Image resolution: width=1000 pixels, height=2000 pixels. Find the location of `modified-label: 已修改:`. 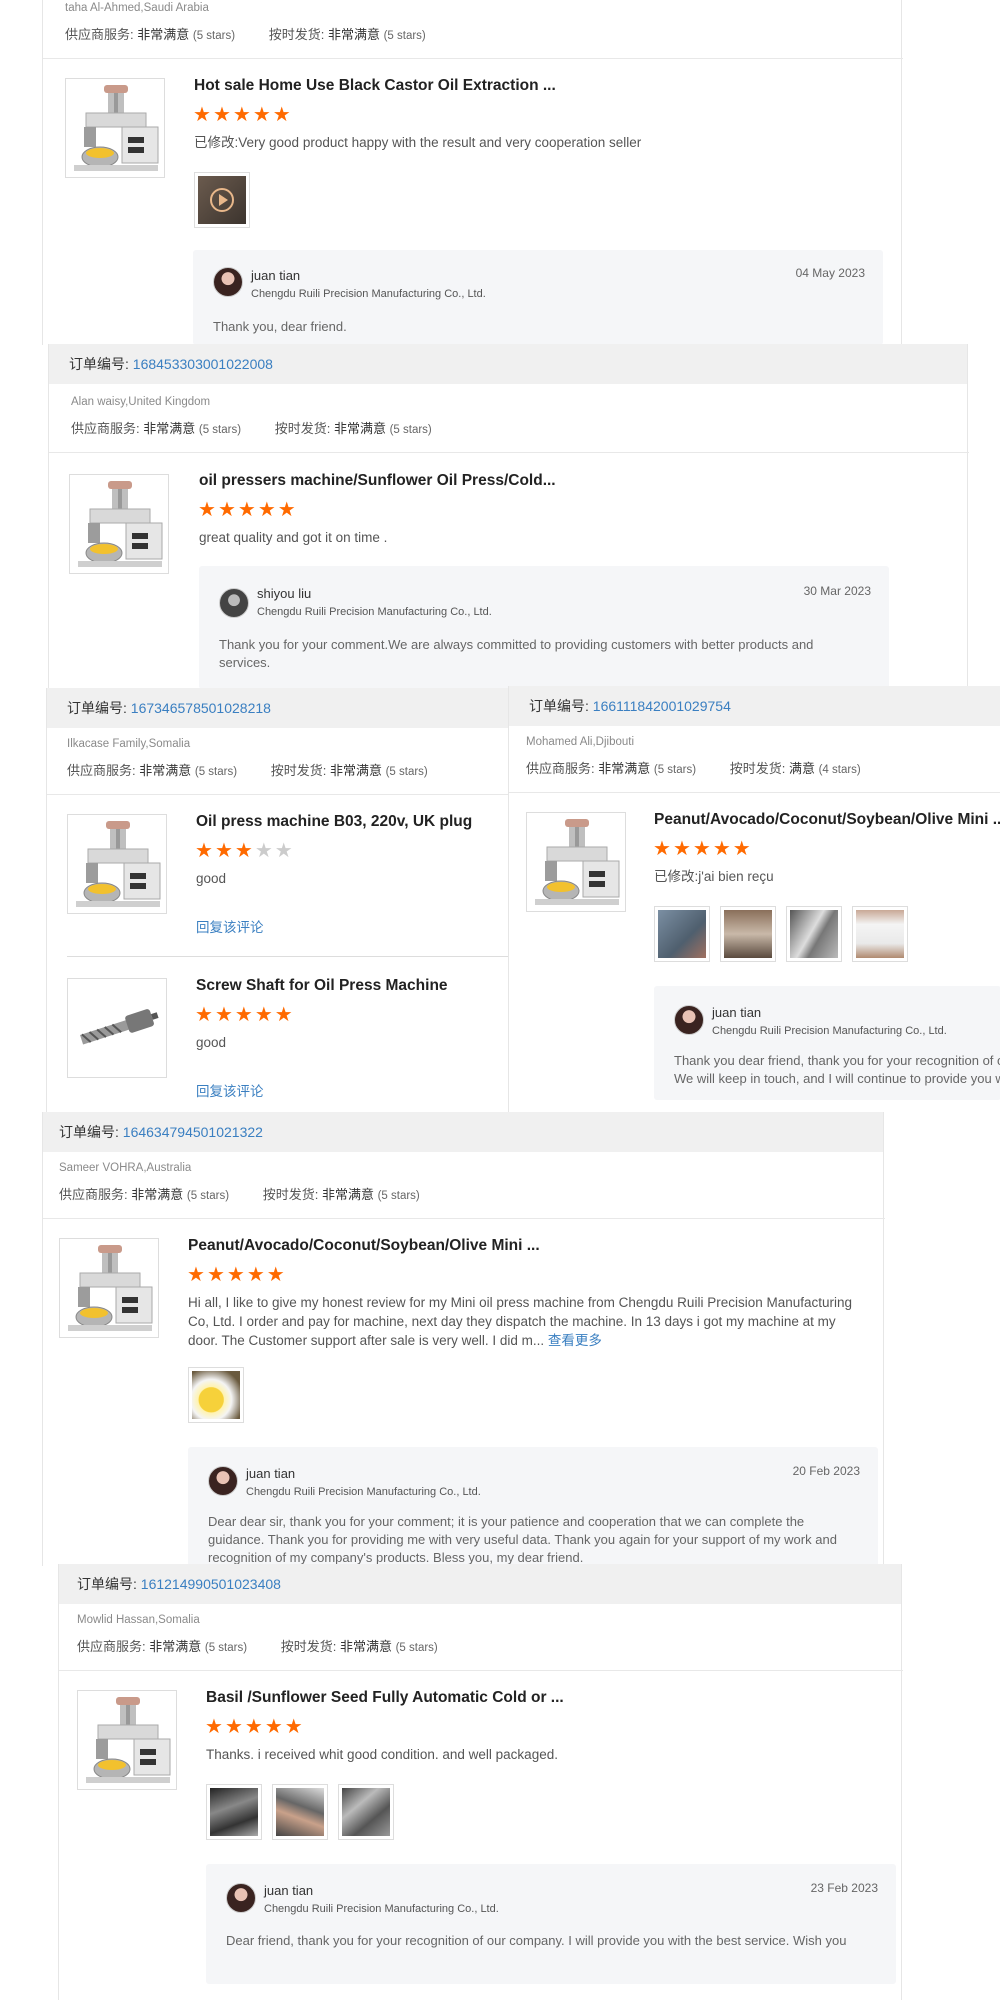

modified-label: 已修改: is located at coordinates (676, 876).